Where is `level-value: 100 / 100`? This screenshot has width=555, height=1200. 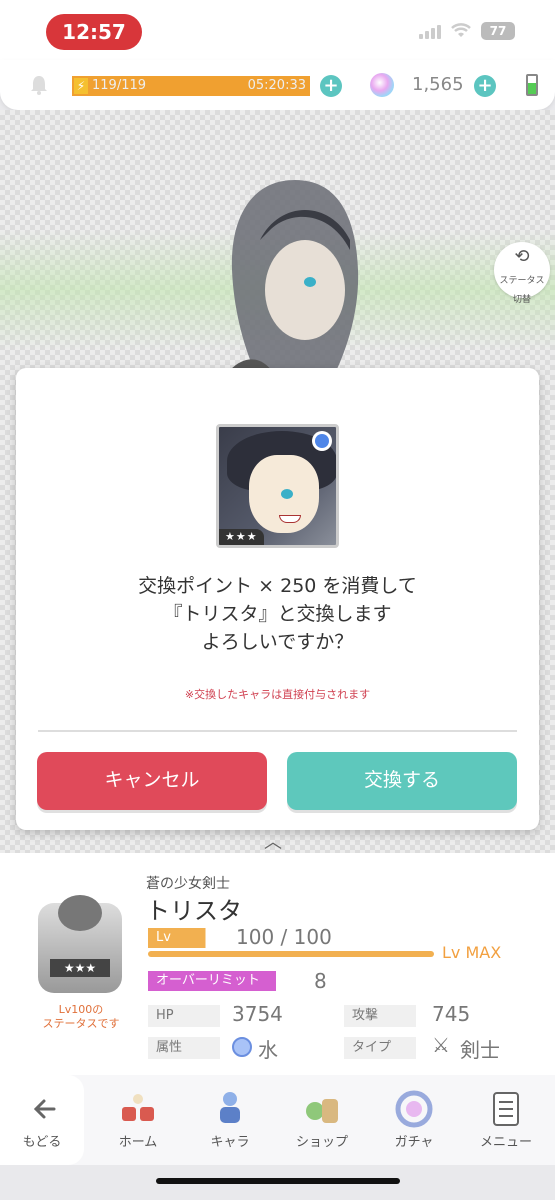
level-value: 100 / 100 is located at coordinates (284, 937).